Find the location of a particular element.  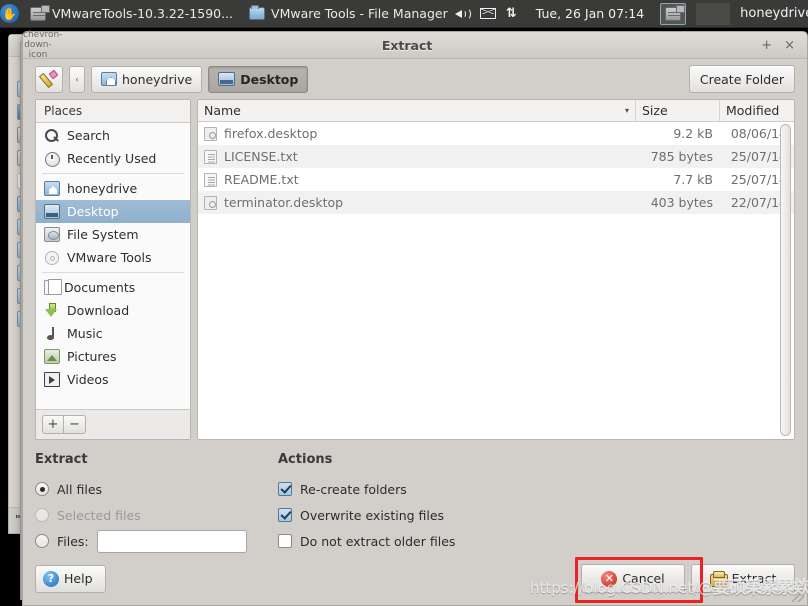

video-icon is located at coordinates (52, 379).